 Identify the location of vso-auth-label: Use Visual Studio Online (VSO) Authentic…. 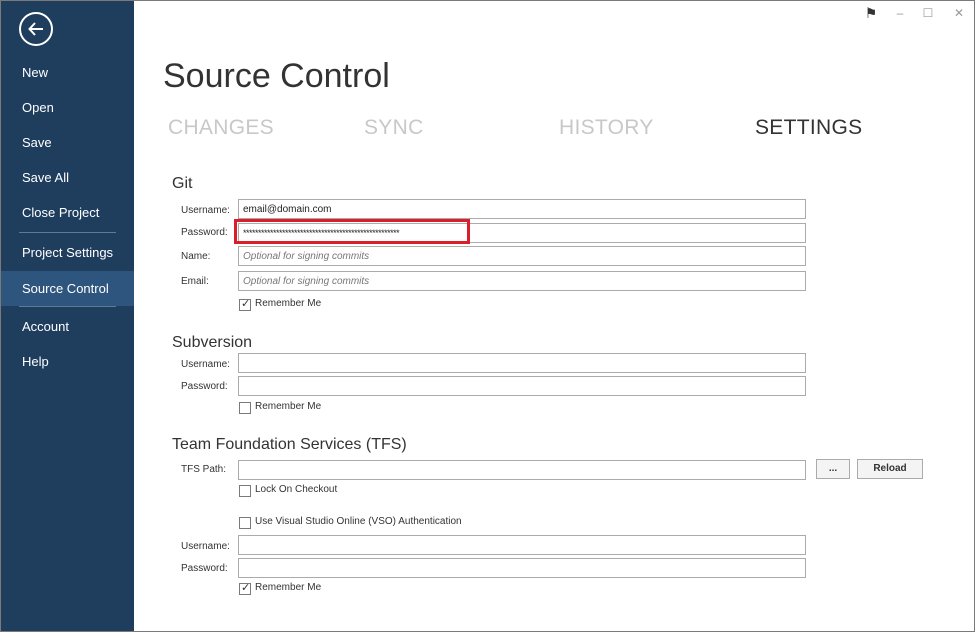
(358, 521).